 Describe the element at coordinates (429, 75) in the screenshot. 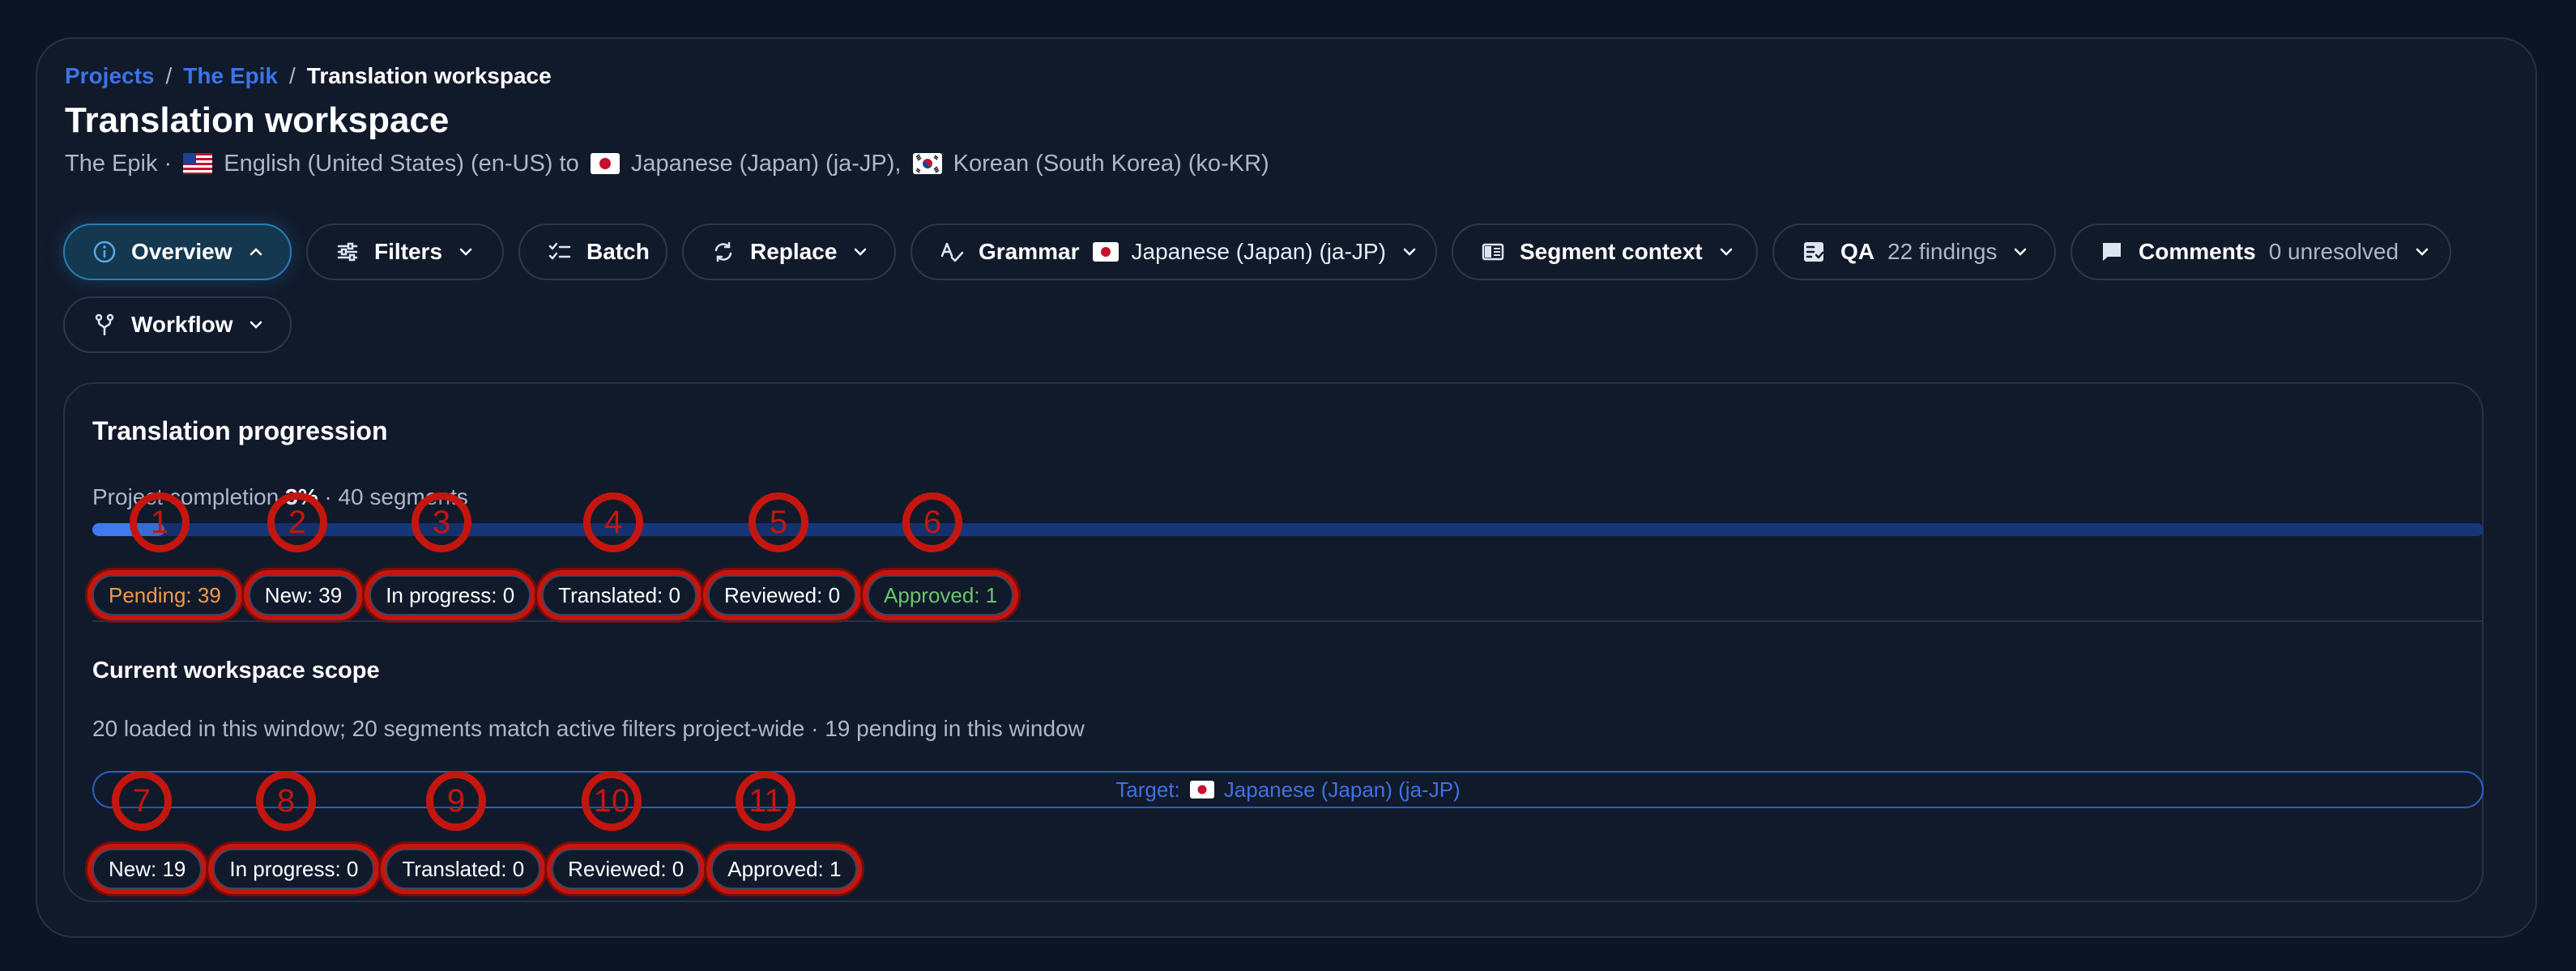

I see `breadcrumb-current: Translation workspace` at that location.